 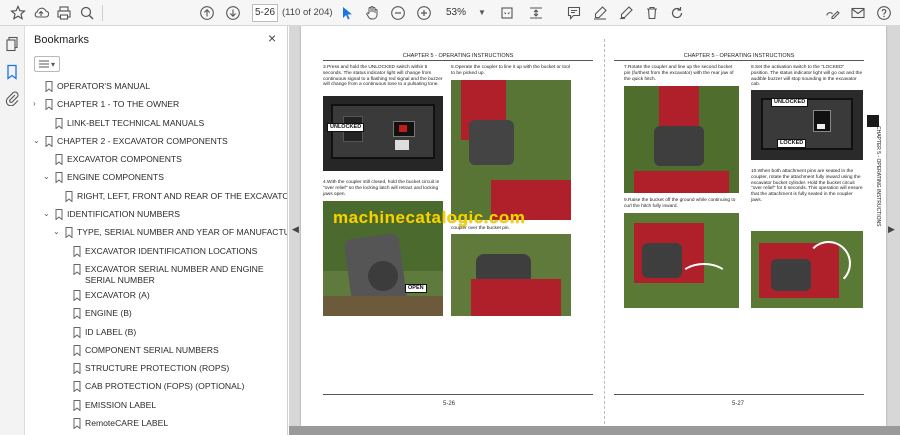 What do you see at coordinates (832, 13) in the screenshot?
I see `edit-pdf-icon` at bounding box center [832, 13].